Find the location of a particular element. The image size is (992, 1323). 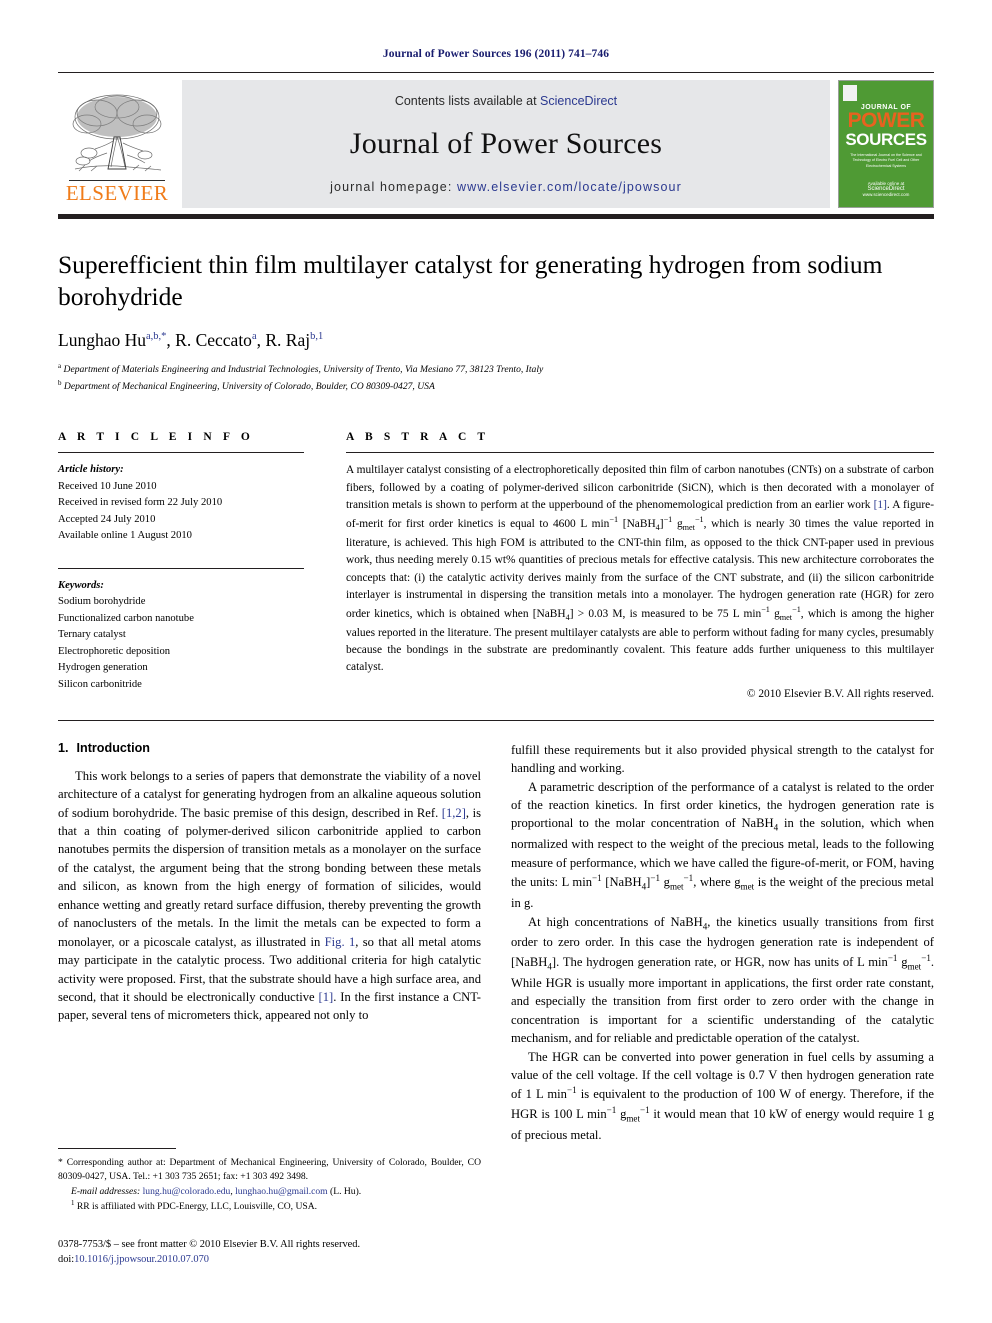

abstract-rule is located at coordinates (640, 453).